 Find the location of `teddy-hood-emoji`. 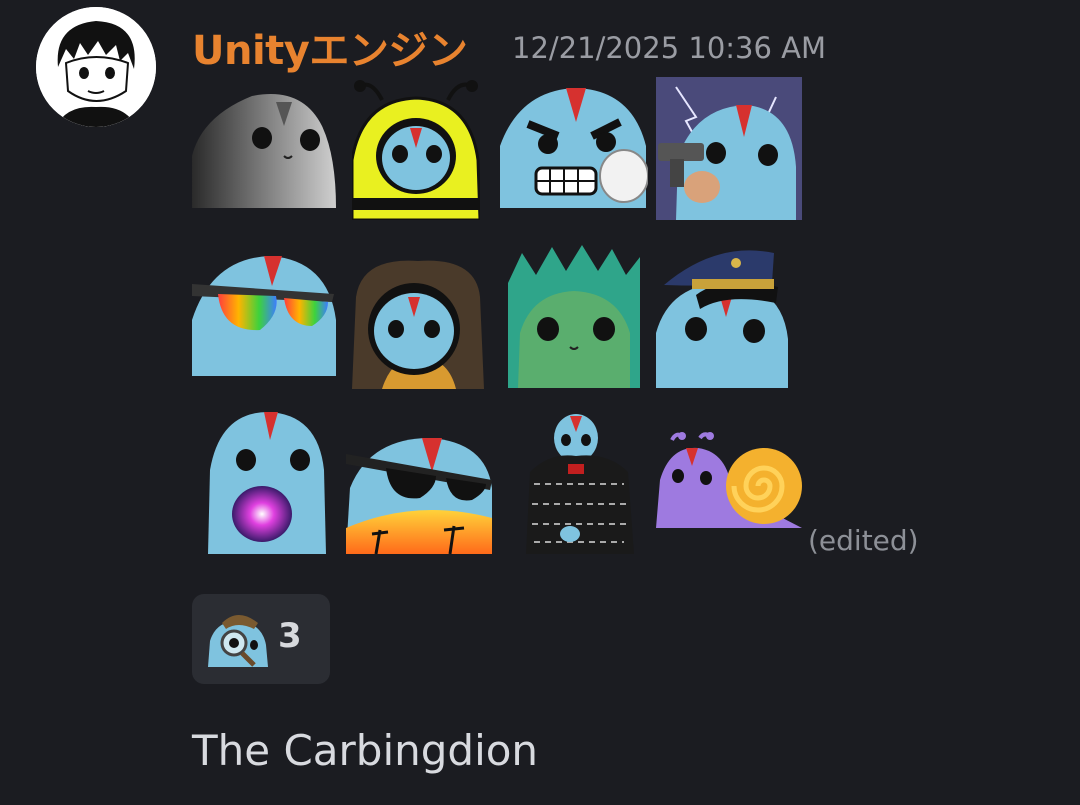

teddy-hood-emoji is located at coordinates (418, 323).